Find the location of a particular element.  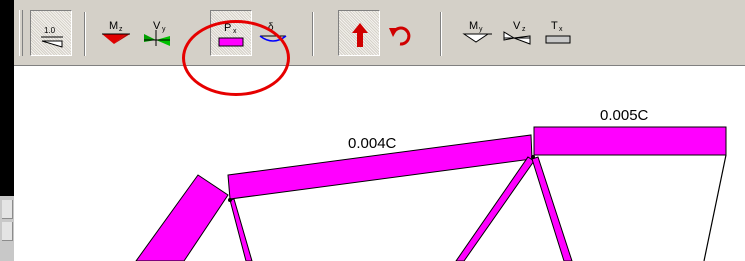

torsion-tx-button: T x is located at coordinates (559, 33).